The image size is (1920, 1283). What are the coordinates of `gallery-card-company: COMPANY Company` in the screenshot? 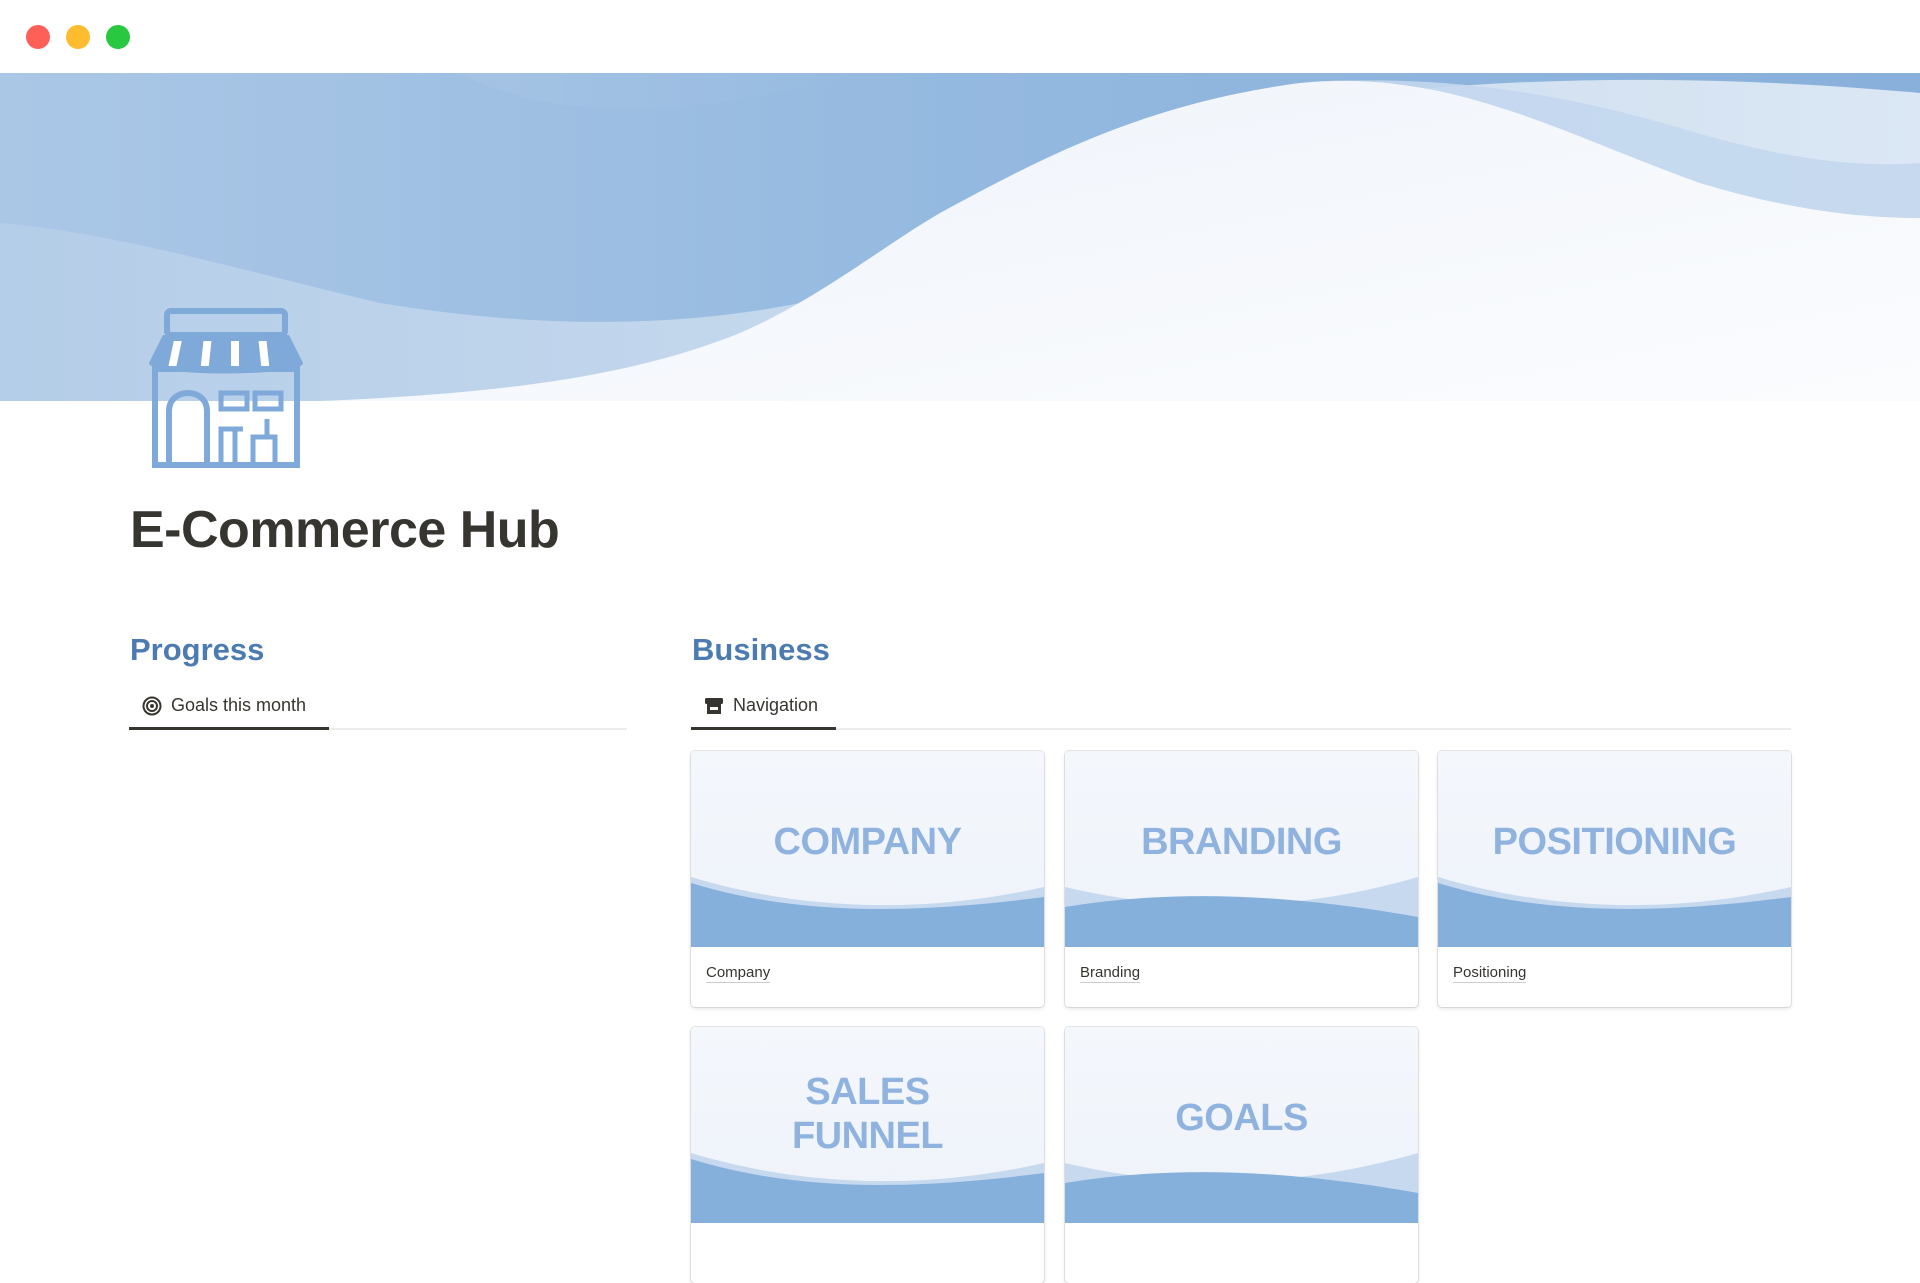 It's located at (867, 879).